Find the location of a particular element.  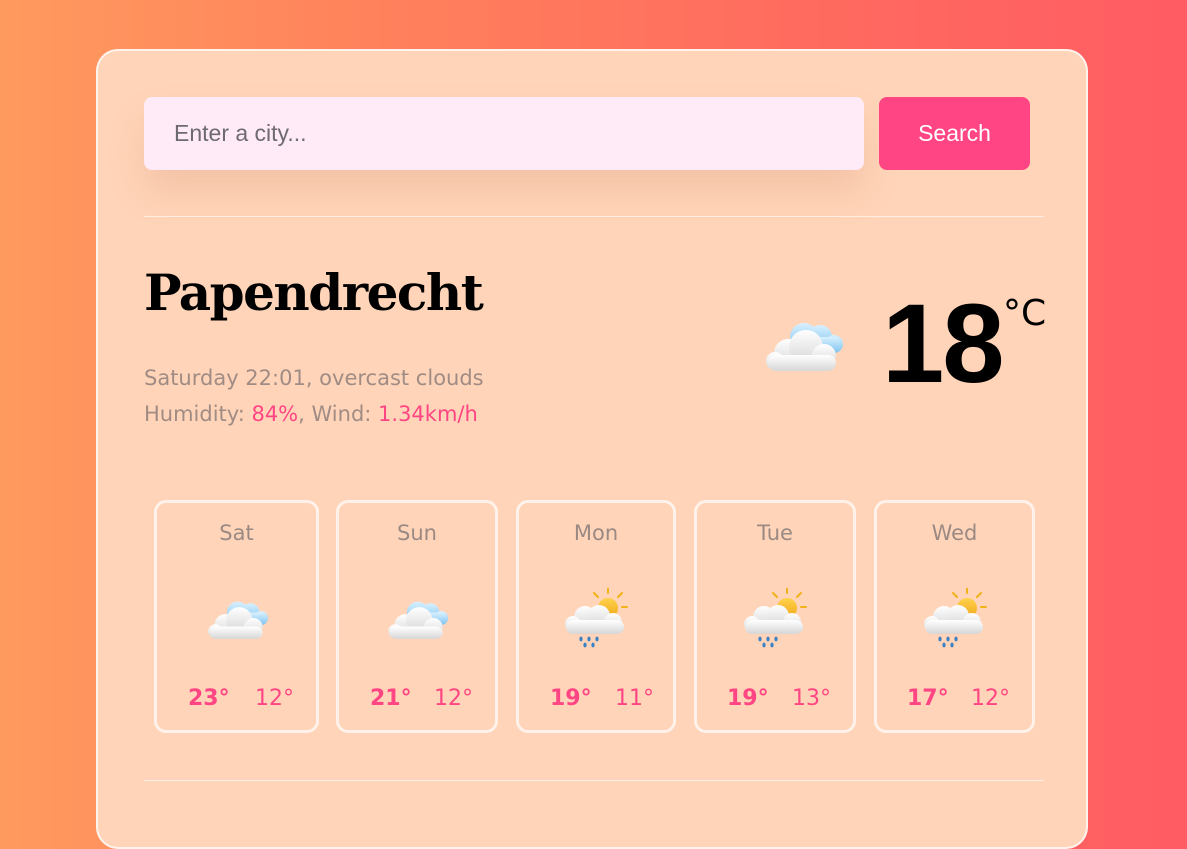

wind-value: 1.34km/h is located at coordinates (428, 414).